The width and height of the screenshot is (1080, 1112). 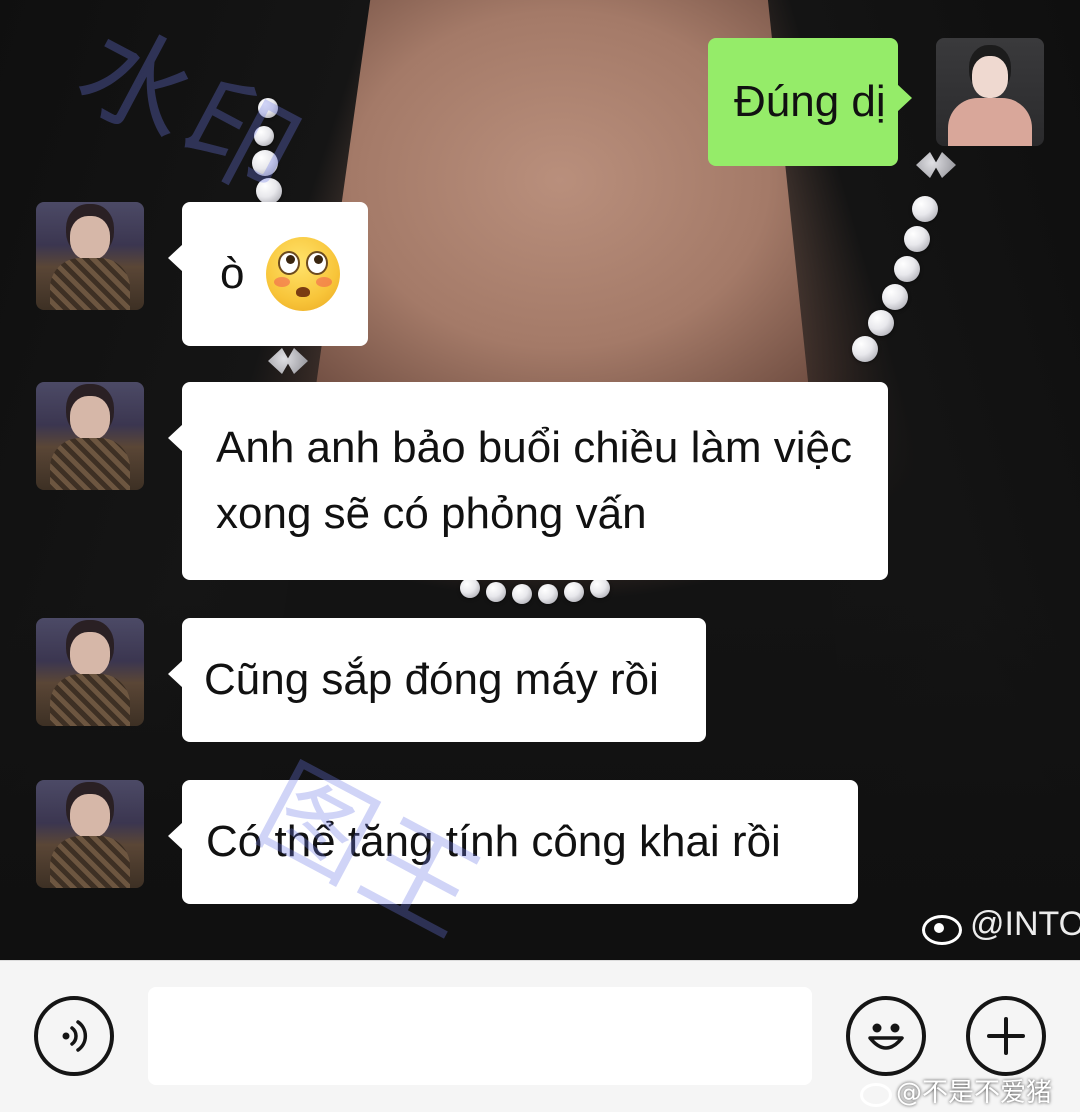 I want to click on message-text-line: Anh anh bảo buổi chiều làm việc, so click(x=534, y=447).